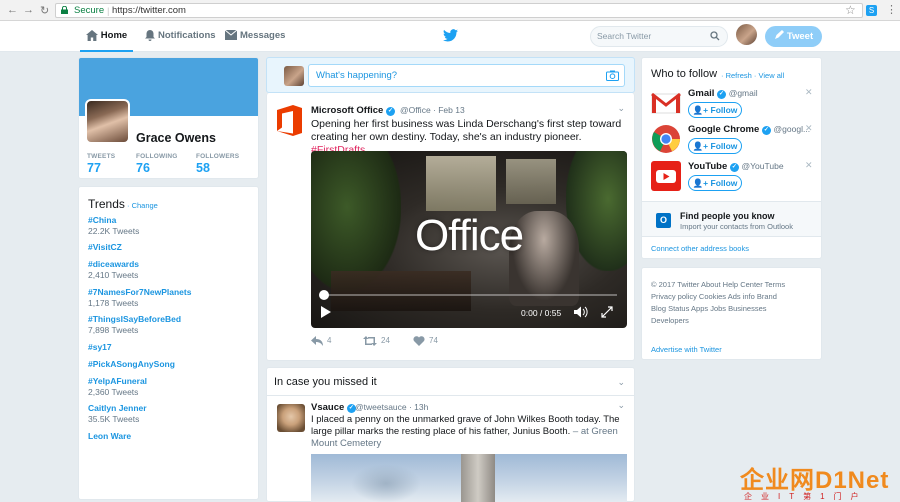 This screenshot has width=900, height=502. I want to click on tweet-image, so click(469, 478).